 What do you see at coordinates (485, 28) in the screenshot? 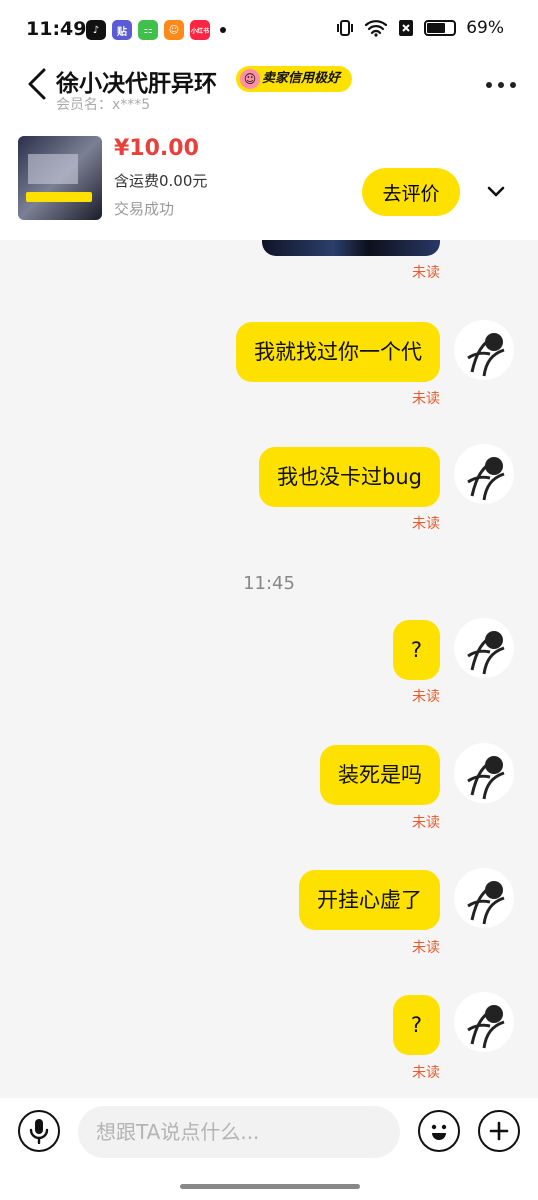
I see `battery-percentage: 69%` at bounding box center [485, 28].